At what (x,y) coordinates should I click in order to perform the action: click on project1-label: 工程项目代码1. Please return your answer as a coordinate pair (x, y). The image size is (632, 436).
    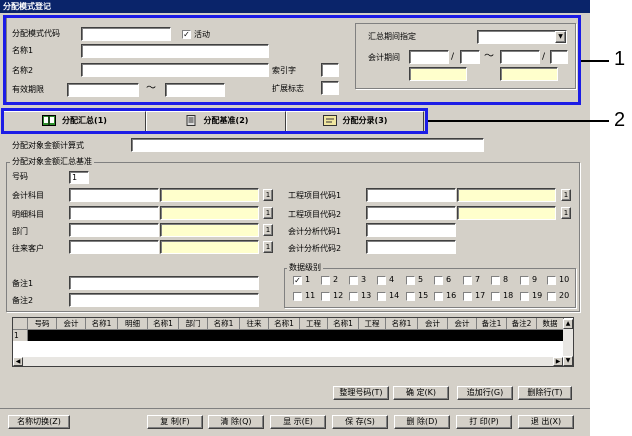
    Looking at the image, I should click on (315, 195).